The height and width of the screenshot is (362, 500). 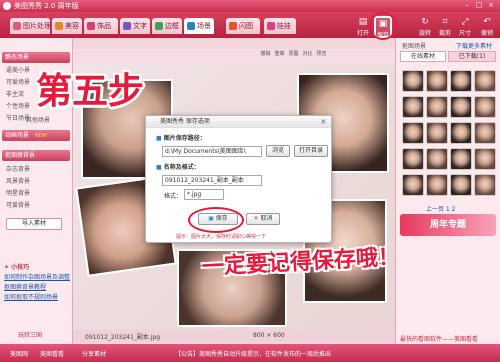 I want to click on format-label: 格式：, so click(x=173, y=196).